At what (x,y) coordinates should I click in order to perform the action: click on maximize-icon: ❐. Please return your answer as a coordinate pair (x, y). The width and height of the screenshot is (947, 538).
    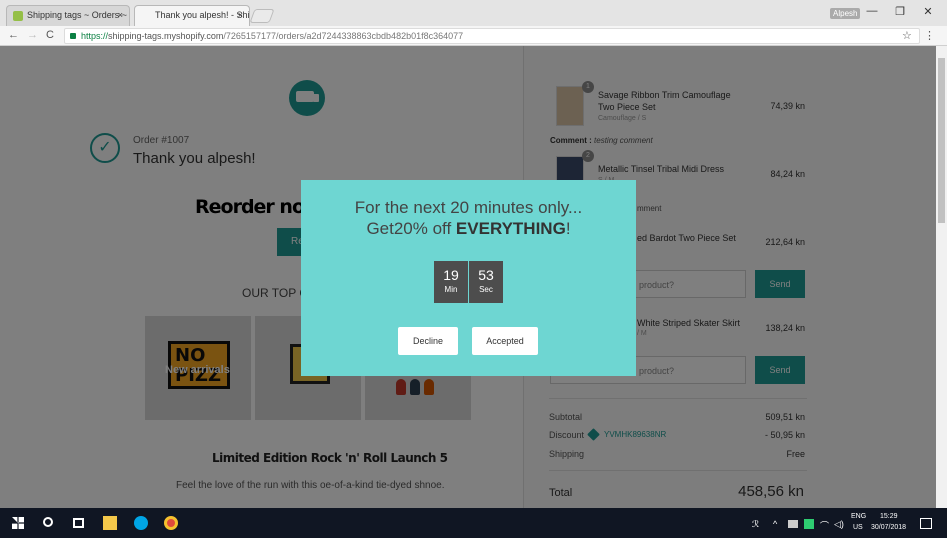
    Looking at the image, I should click on (900, 11).